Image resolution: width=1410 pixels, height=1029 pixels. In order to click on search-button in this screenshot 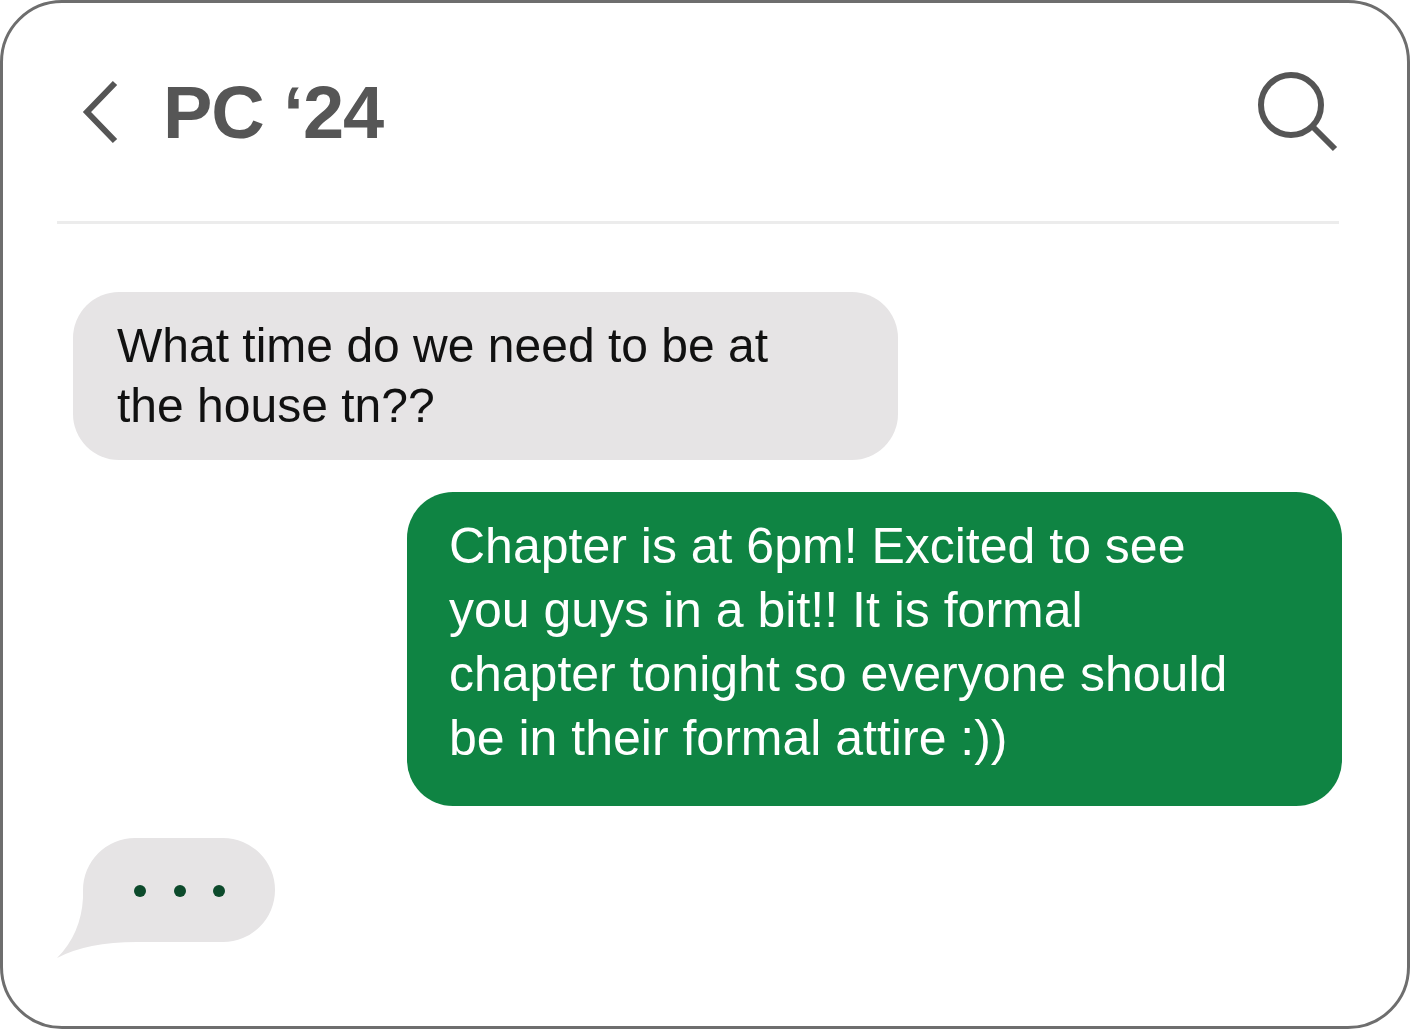, I will do `click(1298, 112)`.